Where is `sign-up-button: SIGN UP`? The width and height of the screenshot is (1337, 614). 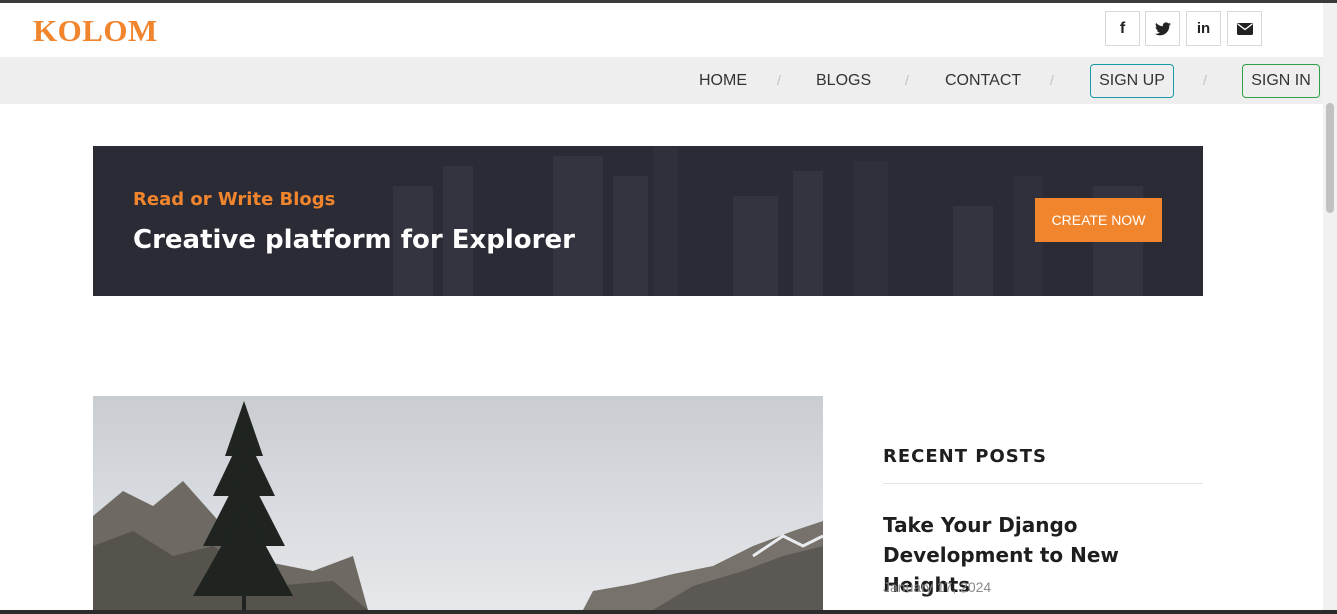 sign-up-button: SIGN UP is located at coordinates (1132, 81).